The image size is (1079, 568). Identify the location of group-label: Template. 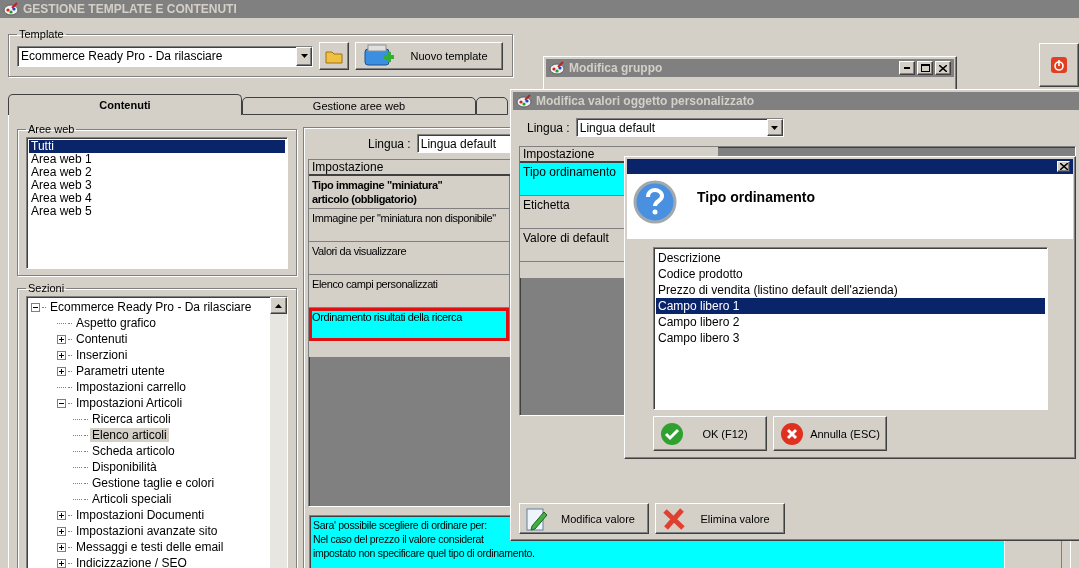
(41, 34).